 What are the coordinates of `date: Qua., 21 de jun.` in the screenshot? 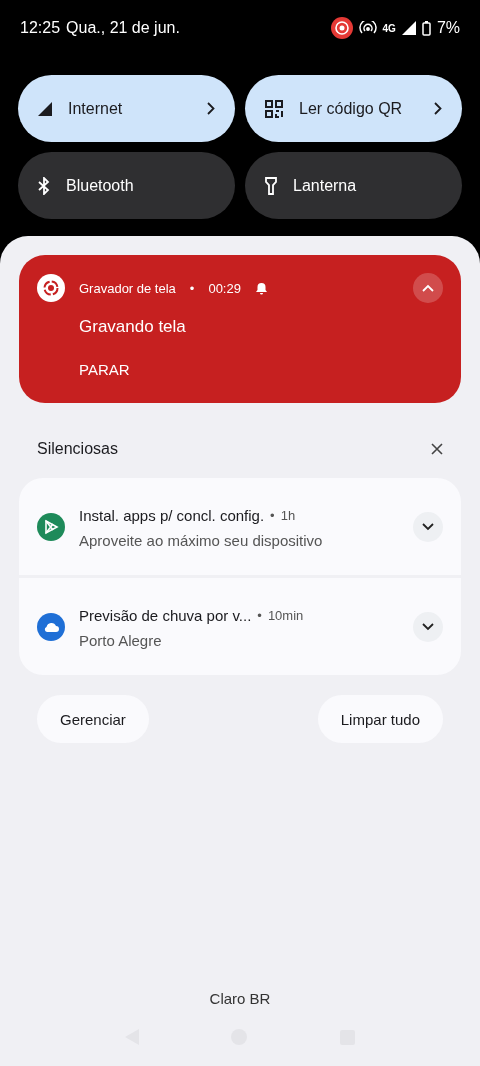 It's located at (123, 28).